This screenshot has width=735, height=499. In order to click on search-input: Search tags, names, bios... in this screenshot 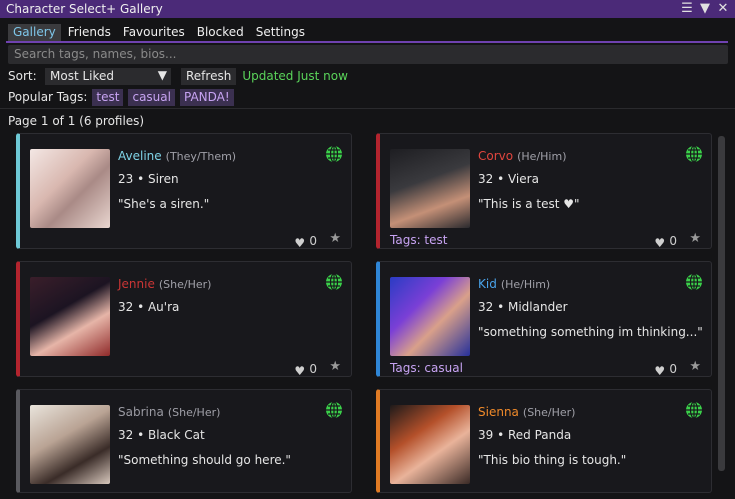, I will do `click(368, 54)`.